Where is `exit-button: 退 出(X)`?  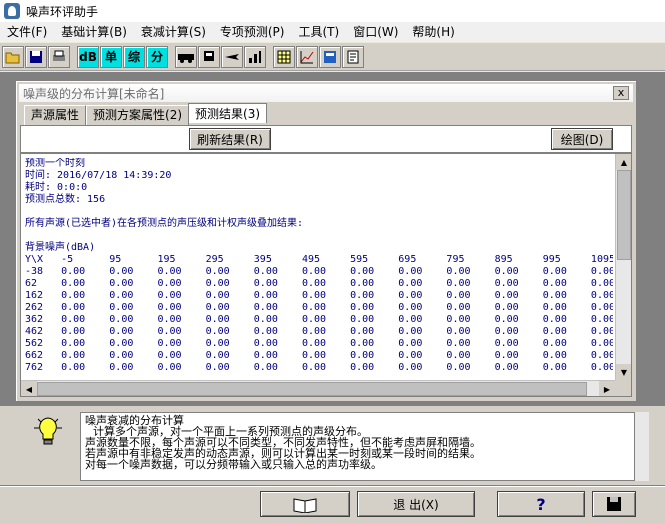 exit-button: 退 出(X) is located at coordinates (416, 504).